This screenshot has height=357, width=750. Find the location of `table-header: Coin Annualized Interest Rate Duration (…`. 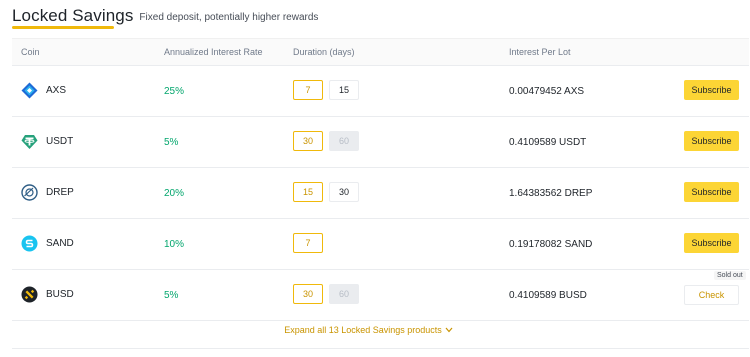

table-header: Coin Annualized Interest Rate Duration (… is located at coordinates (380, 52).